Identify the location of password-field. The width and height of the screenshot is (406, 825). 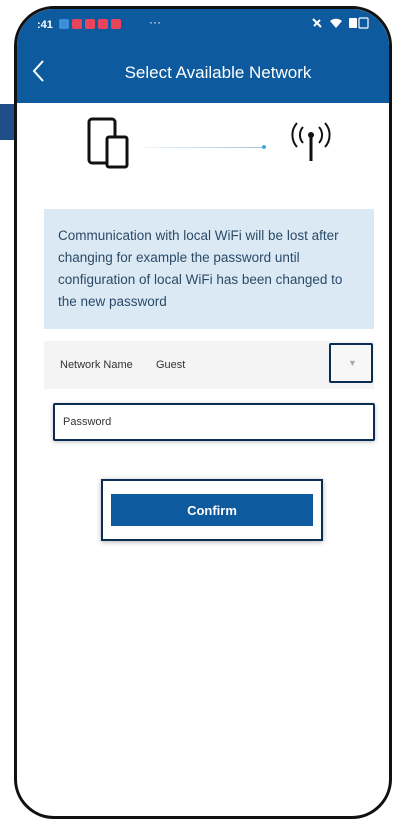
(214, 422).